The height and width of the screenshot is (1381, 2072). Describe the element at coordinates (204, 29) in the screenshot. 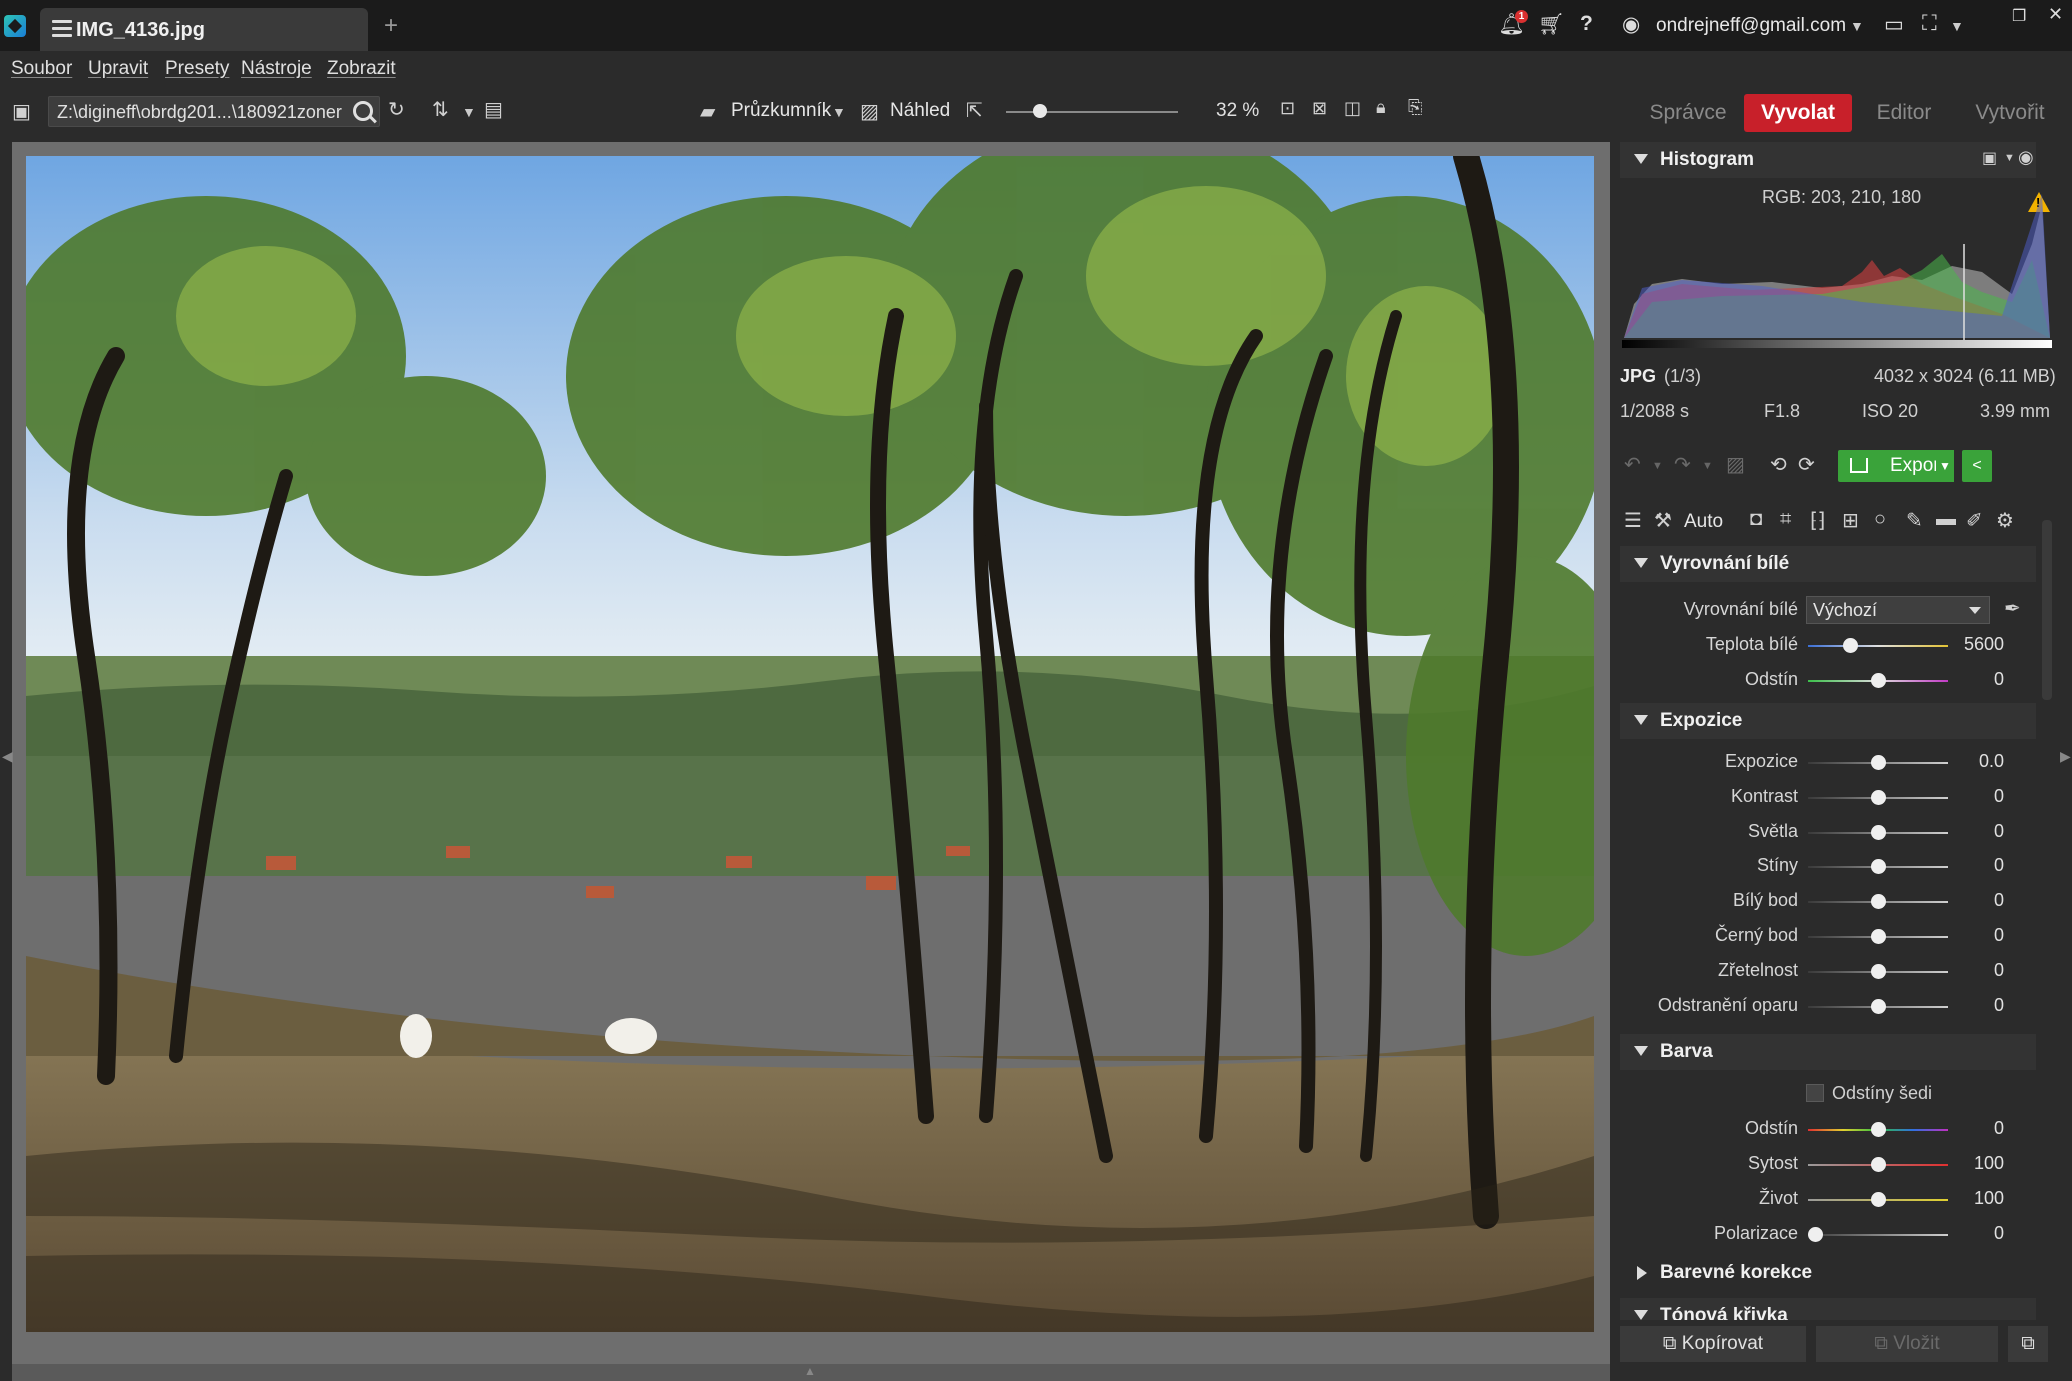

I see `document-tab: IMG_4136.jpg` at that location.